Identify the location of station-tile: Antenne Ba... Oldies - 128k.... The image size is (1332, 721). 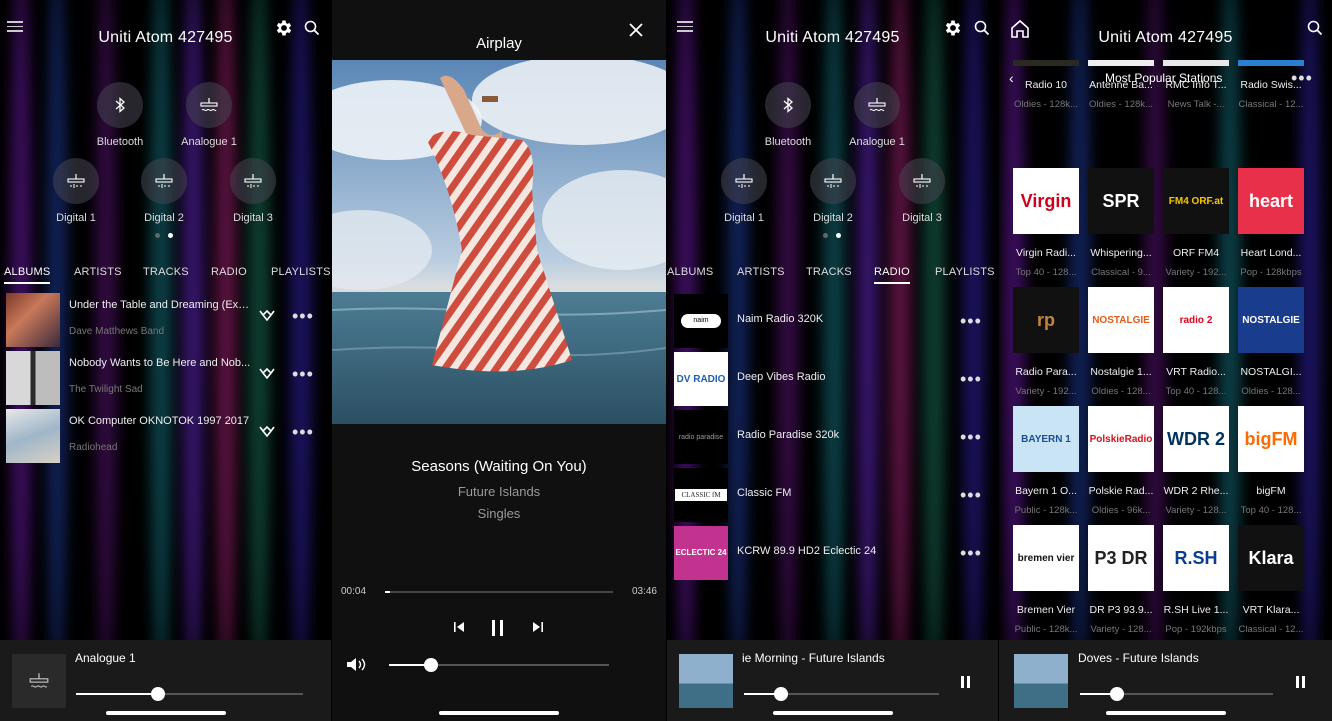
(1121, 85).